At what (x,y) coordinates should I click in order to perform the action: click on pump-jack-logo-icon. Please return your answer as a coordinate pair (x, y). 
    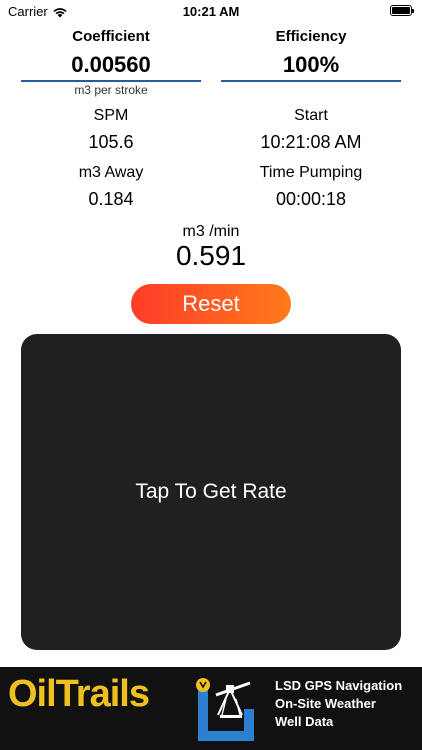
    Looking at the image, I should click on (225, 709).